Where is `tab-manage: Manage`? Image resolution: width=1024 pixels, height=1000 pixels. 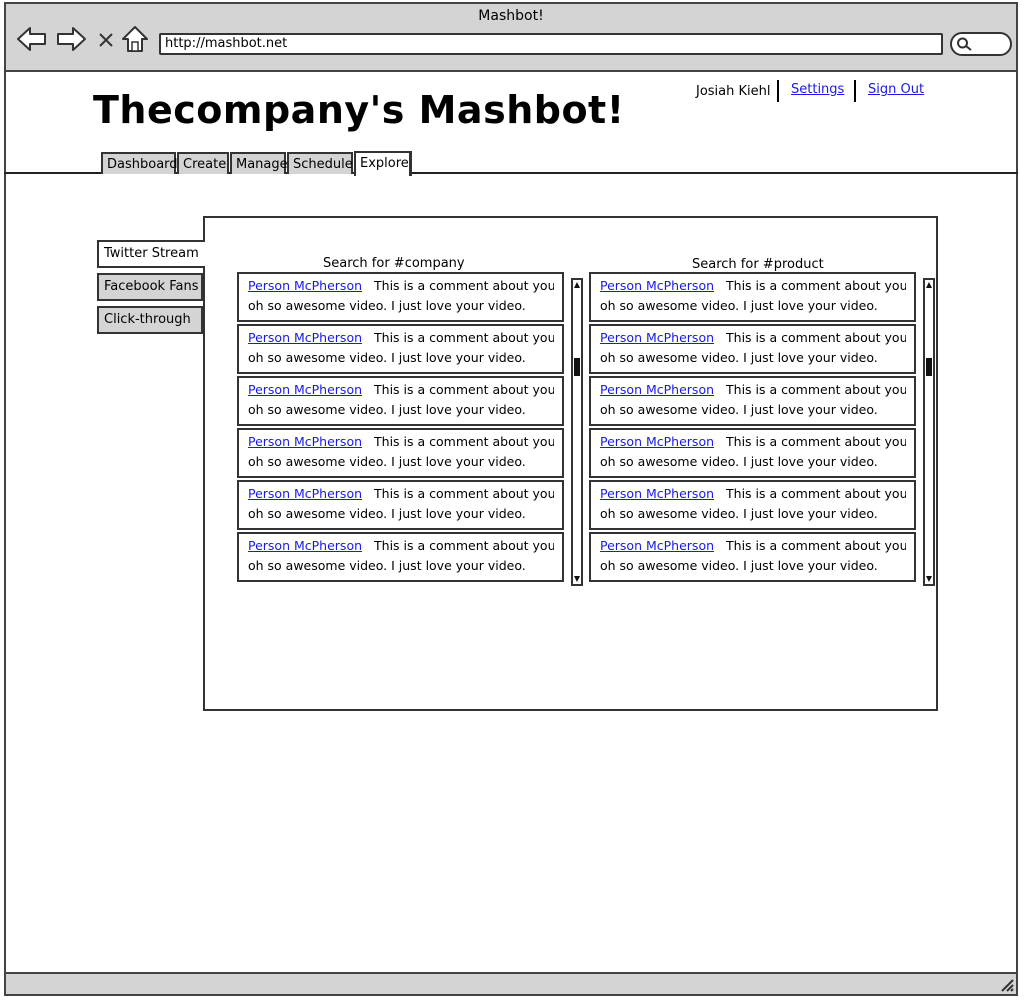
tab-manage: Manage is located at coordinates (259, 163).